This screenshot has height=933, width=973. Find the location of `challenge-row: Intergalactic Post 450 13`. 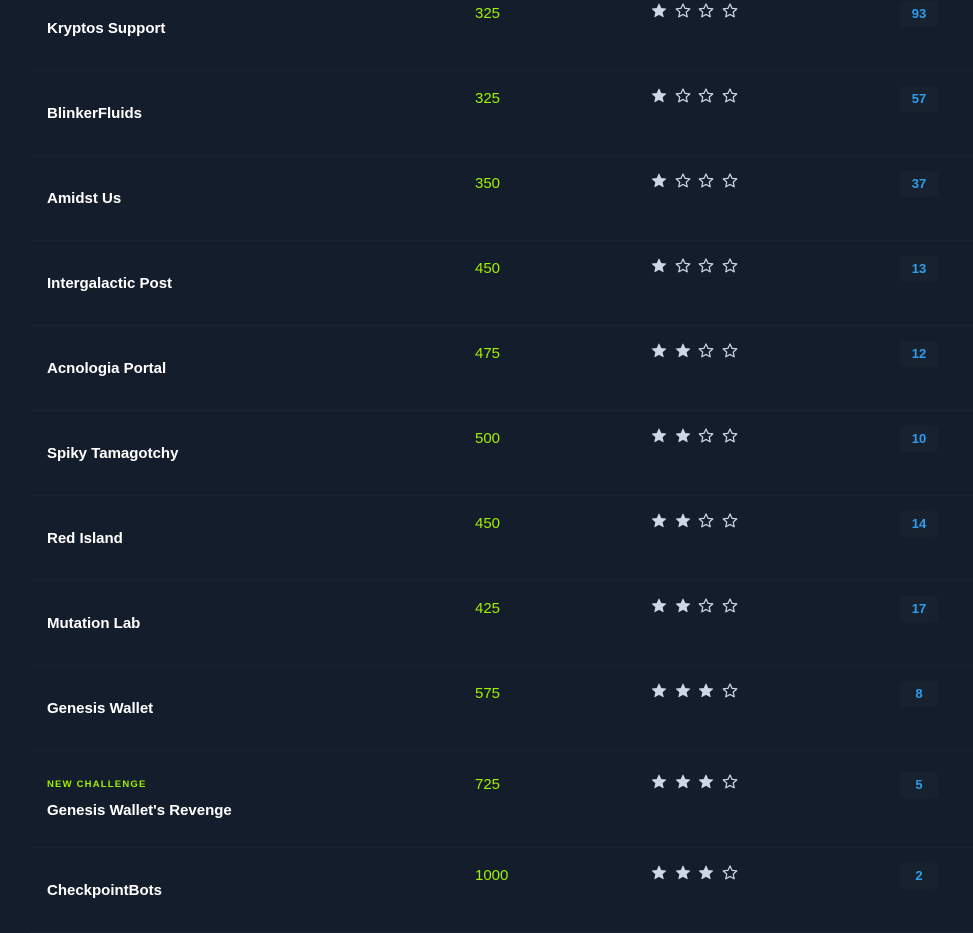

challenge-row: Intergalactic Post 450 13 is located at coordinates (501, 283).